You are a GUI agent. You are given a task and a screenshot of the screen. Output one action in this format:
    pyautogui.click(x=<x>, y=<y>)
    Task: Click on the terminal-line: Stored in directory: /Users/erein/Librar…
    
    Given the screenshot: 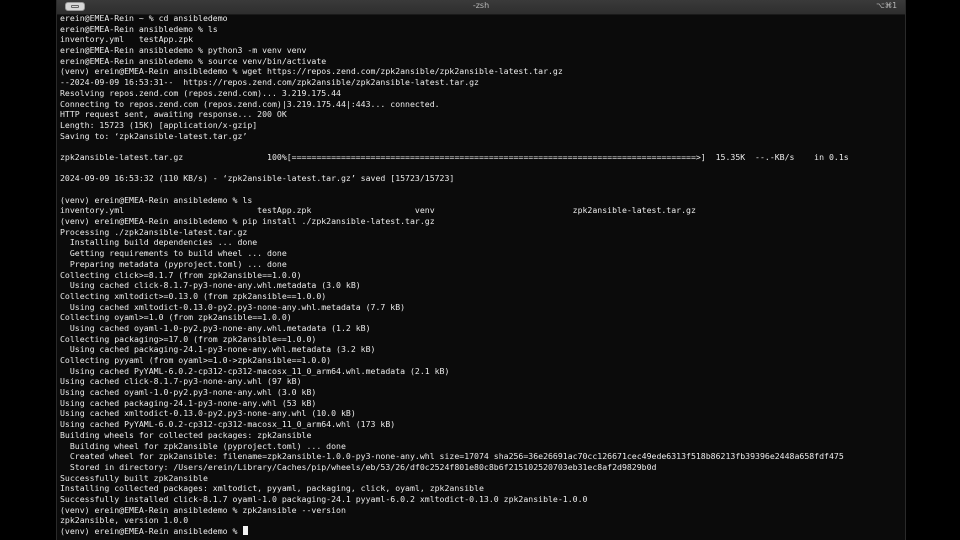 What is the action you would take?
    pyautogui.click(x=481, y=467)
    